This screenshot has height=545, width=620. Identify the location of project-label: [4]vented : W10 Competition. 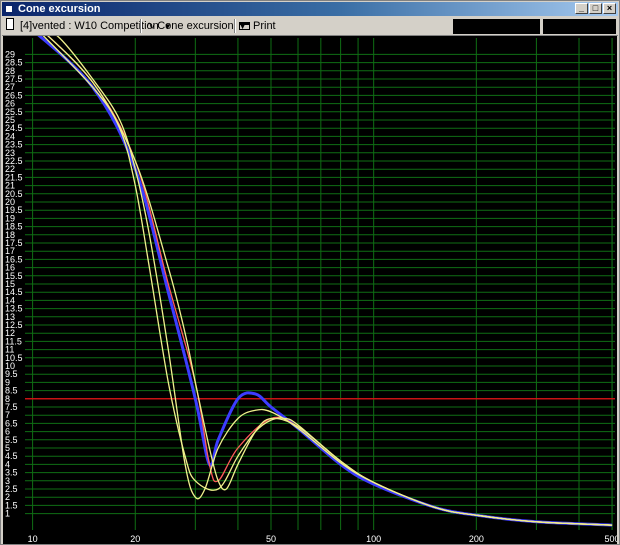
(89, 26).